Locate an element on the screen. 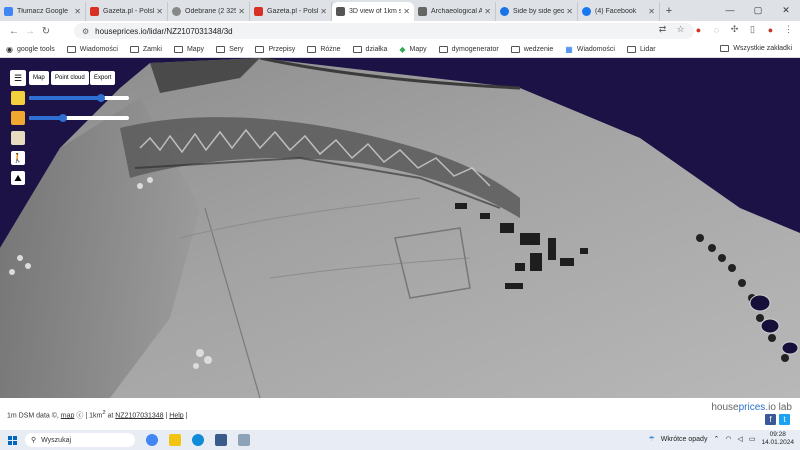 The height and width of the screenshot is (450, 800). bookmark-folder-przepisy: Przepisy is located at coordinates (275, 49).